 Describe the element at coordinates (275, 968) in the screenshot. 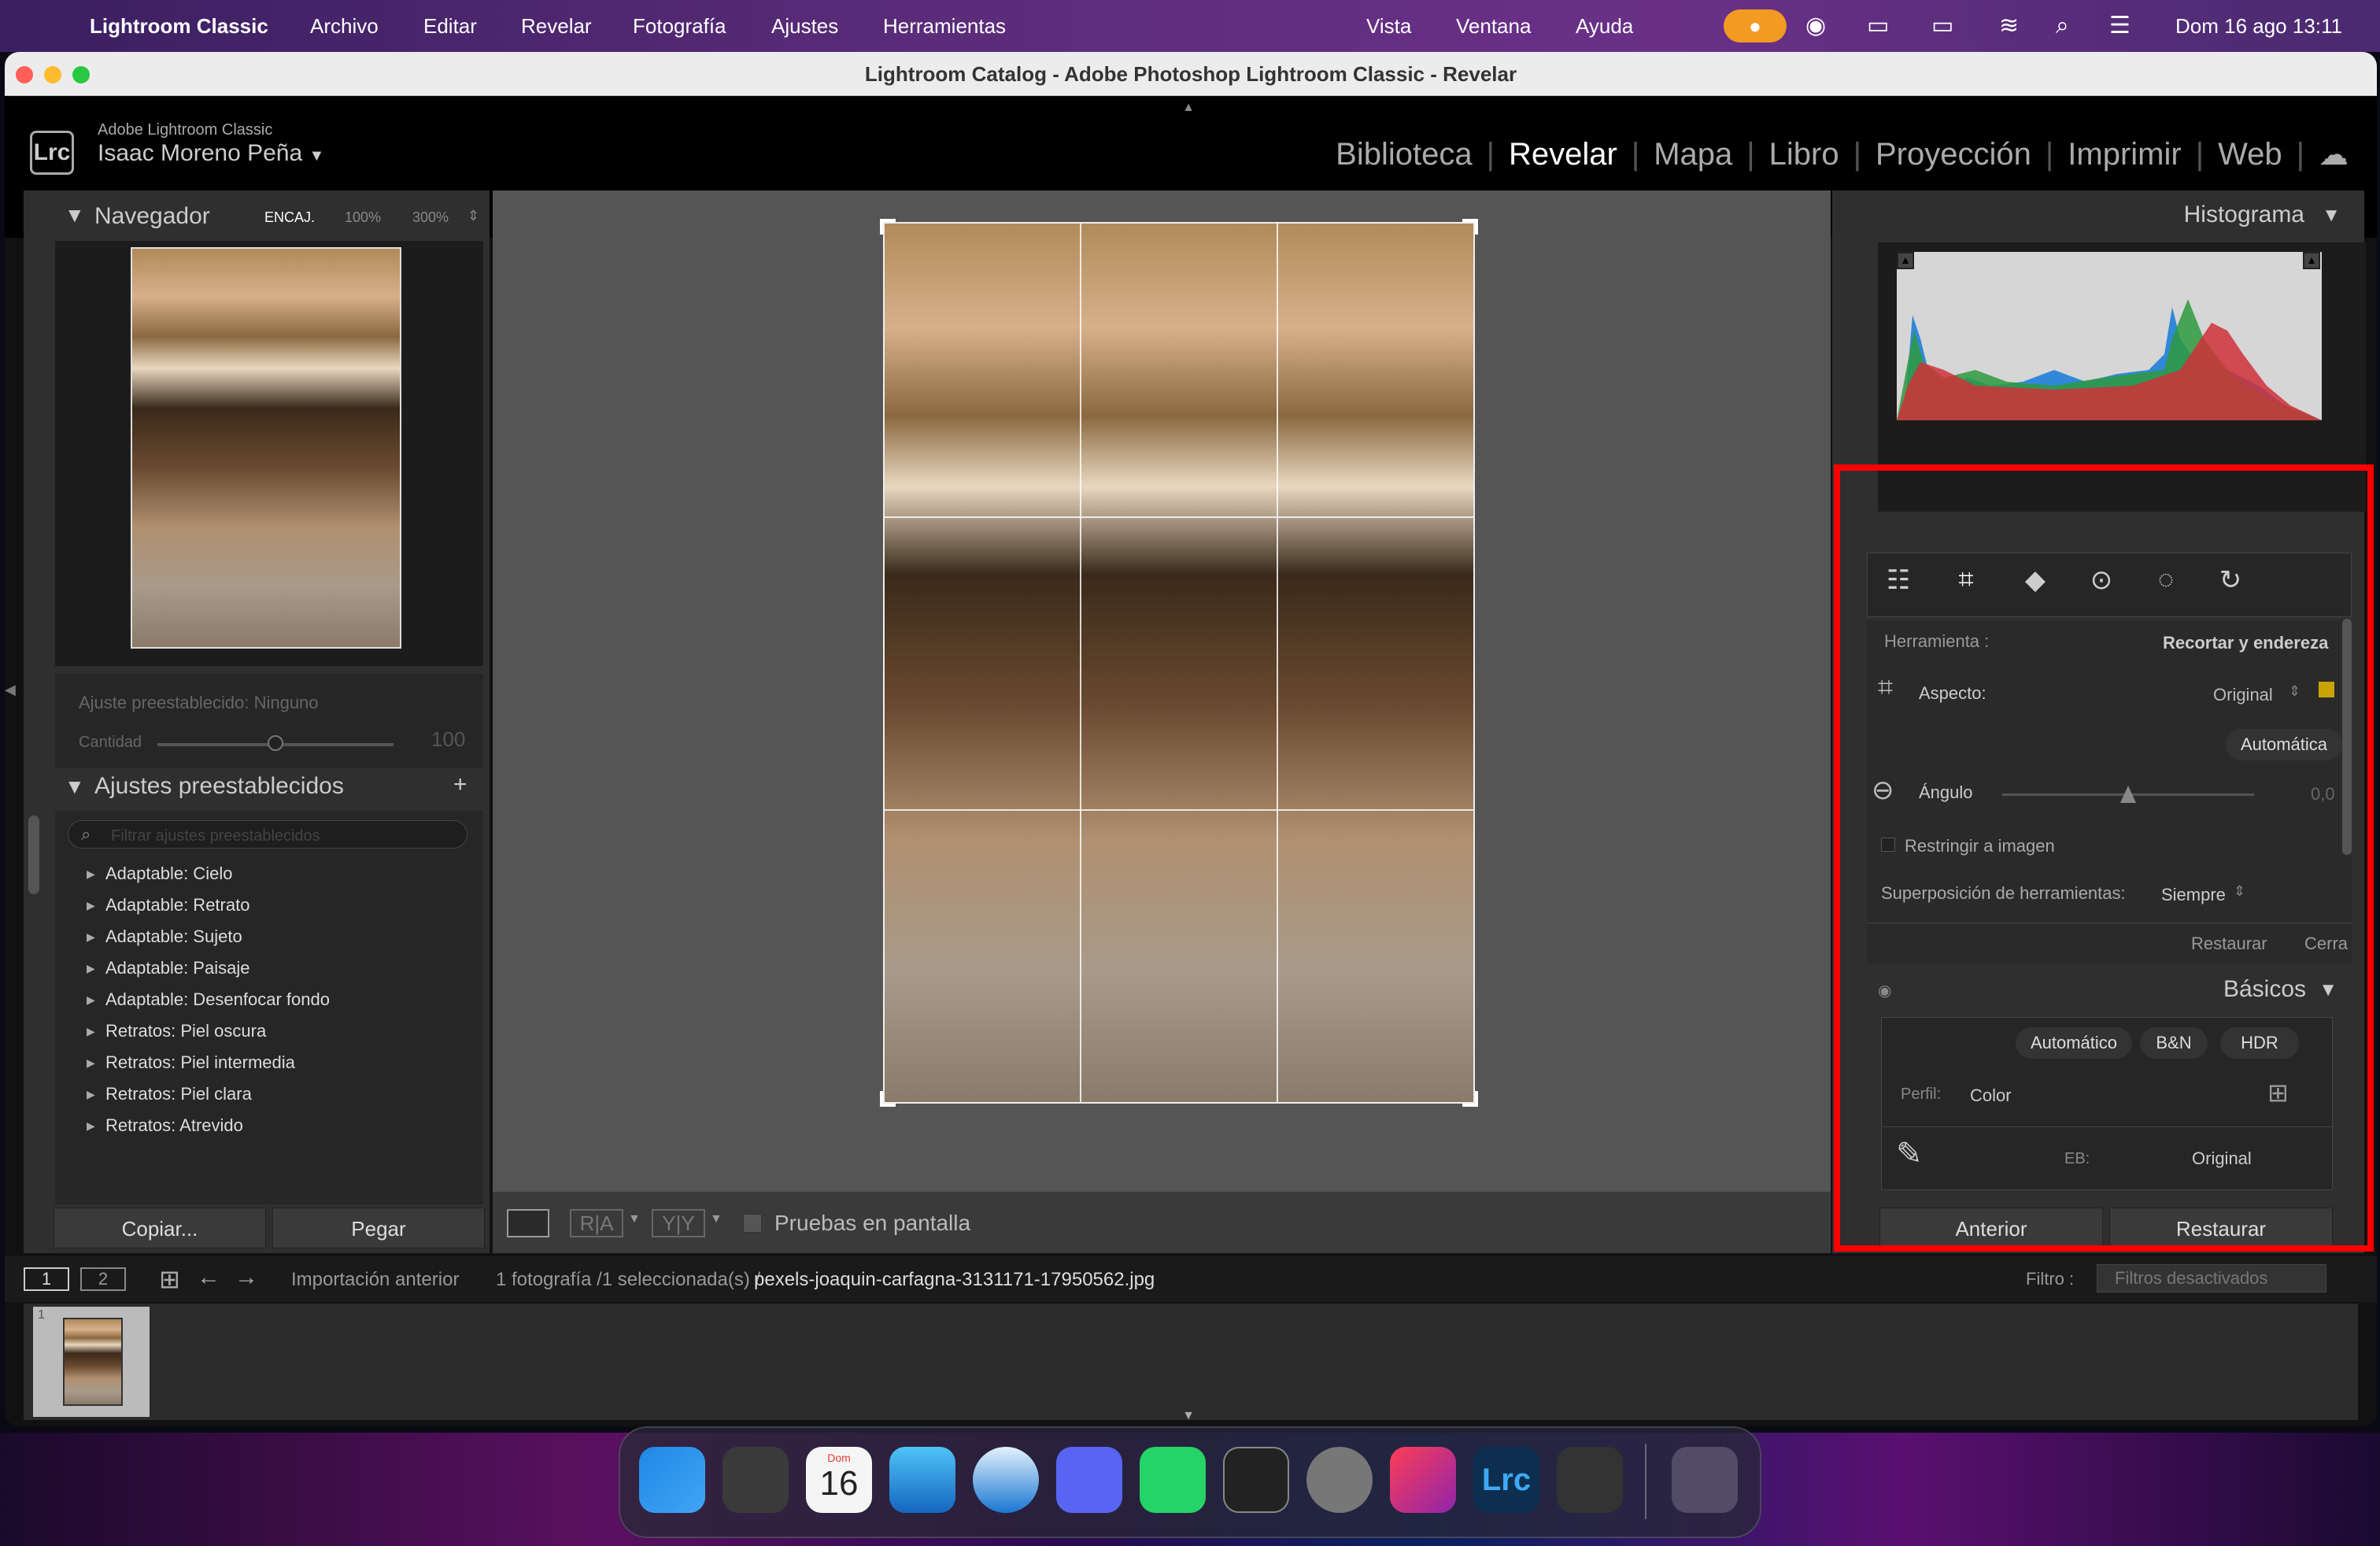

I see `preset-item: Adaptable: Paisaje` at that location.